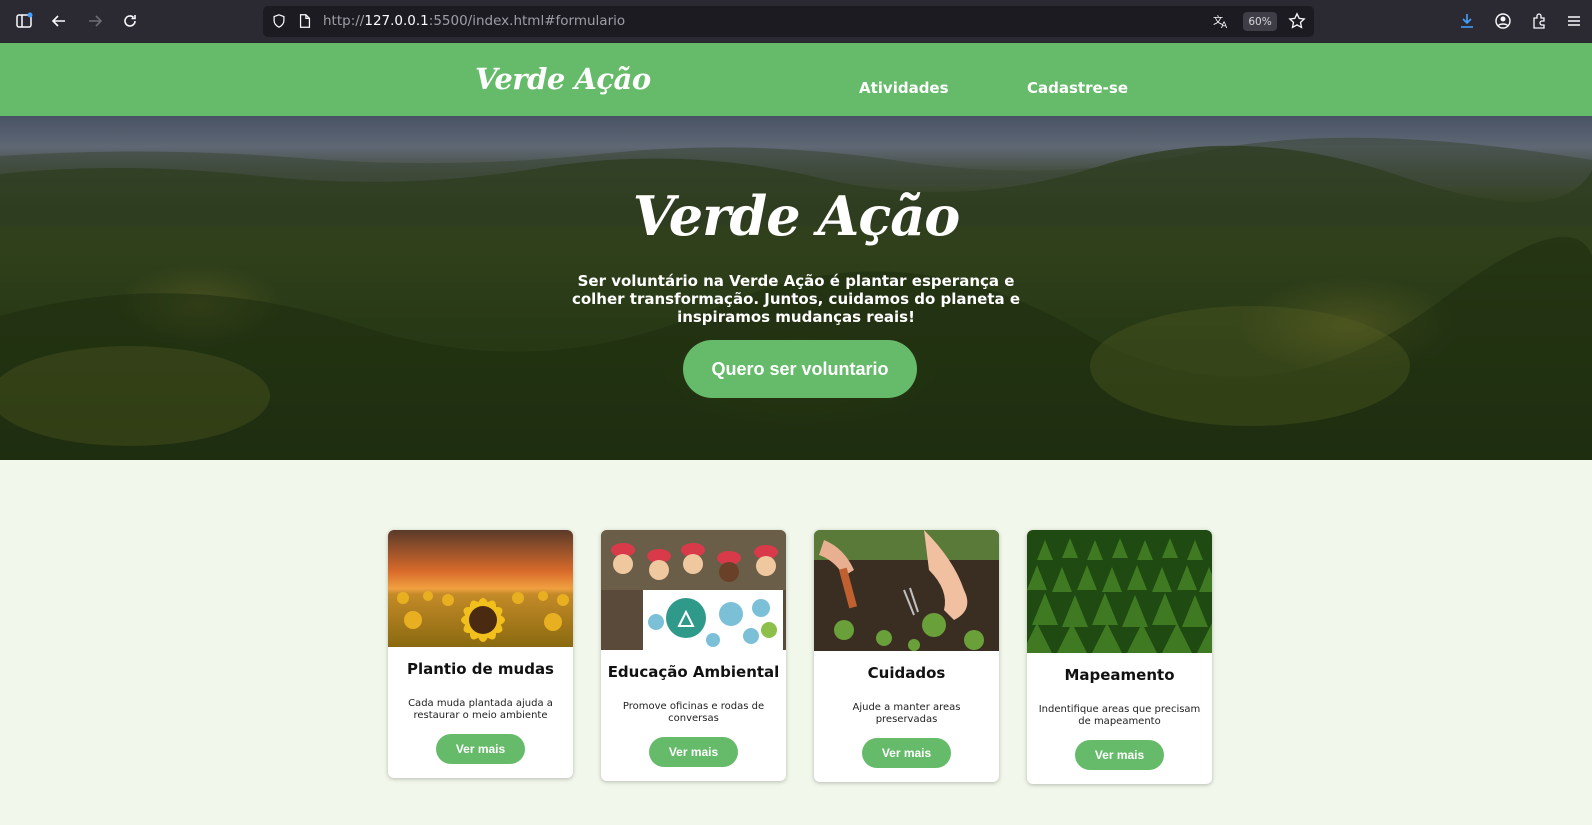 The height and width of the screenshot is (825, 1592). I want to click on site-header: Verde Ação Atividades Cadastre-se, so click(796, 79).